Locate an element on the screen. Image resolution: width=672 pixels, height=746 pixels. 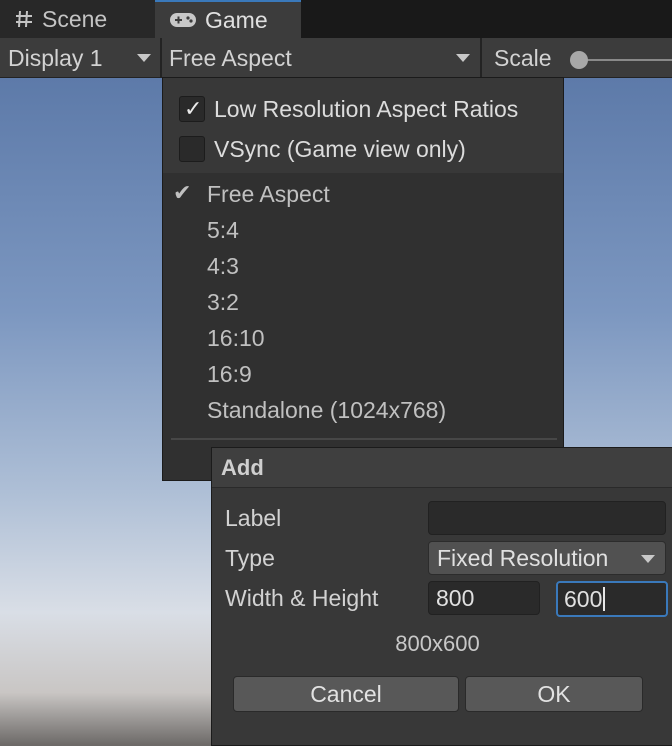
menu-divider is located at coordinates (364, 439).